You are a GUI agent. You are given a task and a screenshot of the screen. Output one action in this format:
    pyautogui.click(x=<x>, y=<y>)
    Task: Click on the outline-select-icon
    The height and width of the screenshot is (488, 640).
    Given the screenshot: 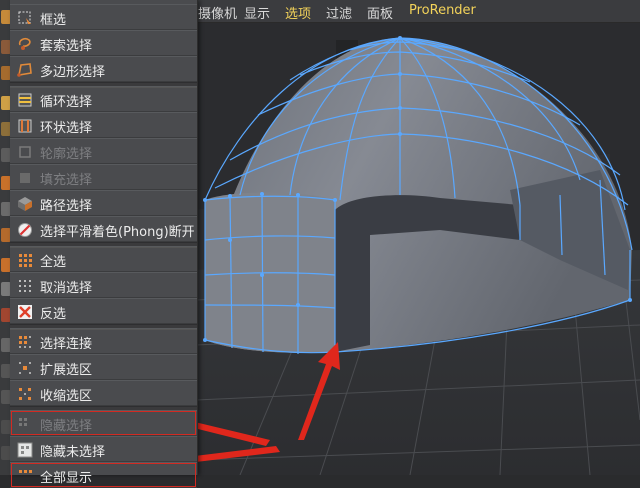 What is the action you would take?
    pyautogui.click(x=25, y=152)
    